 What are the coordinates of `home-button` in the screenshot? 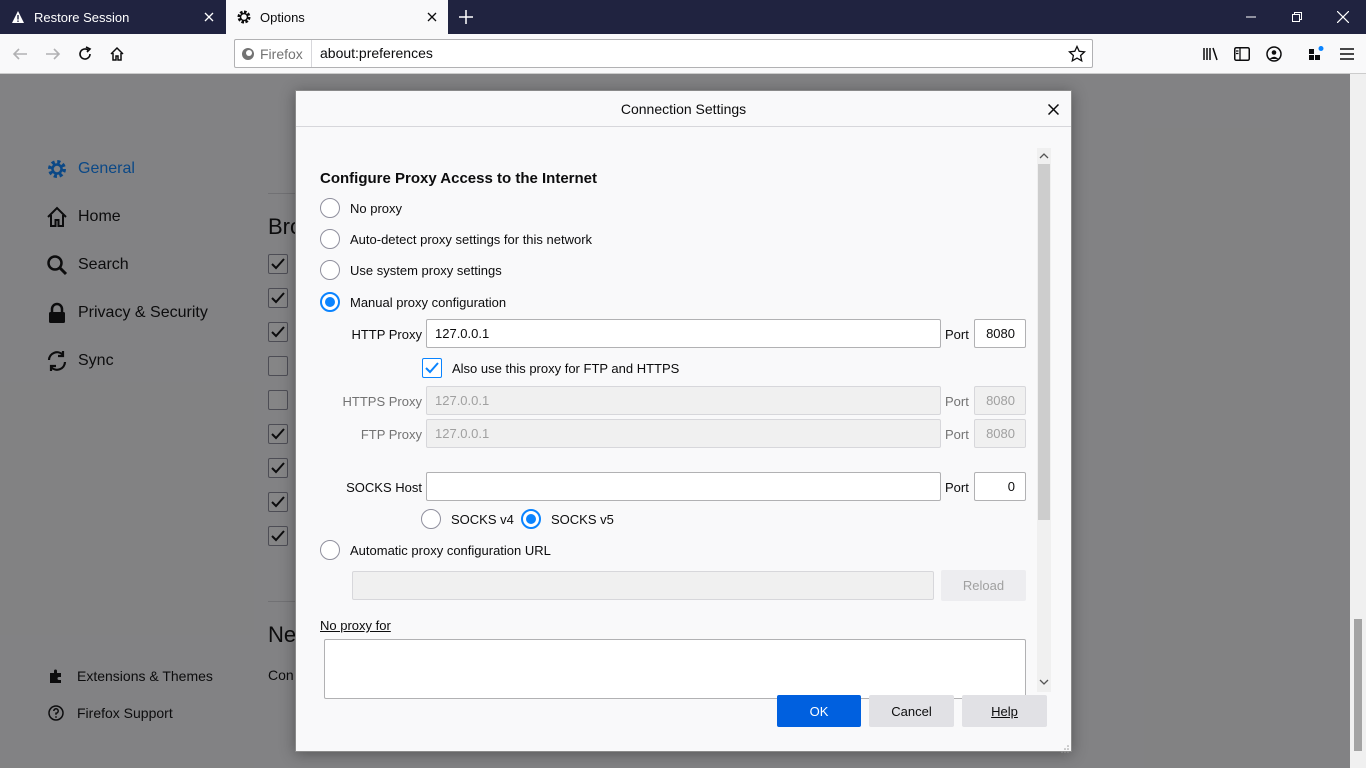 It's located at (117, 54).